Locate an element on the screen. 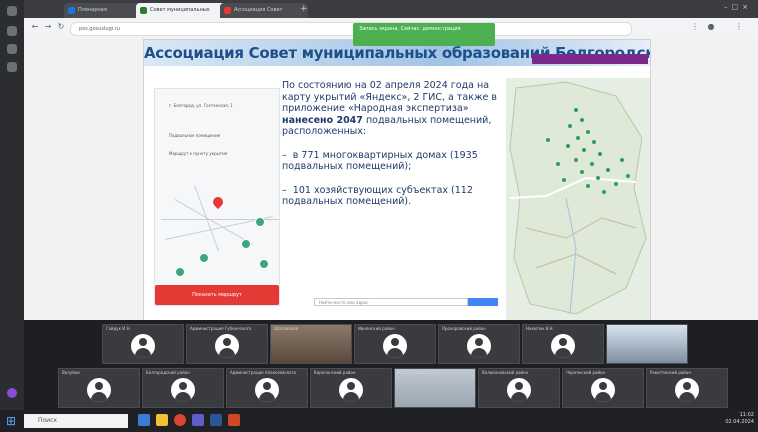 Image resolution: width=758 pixels, height=432 pixels. participant-name: Корочанский район is located at coordinates (335, 372).